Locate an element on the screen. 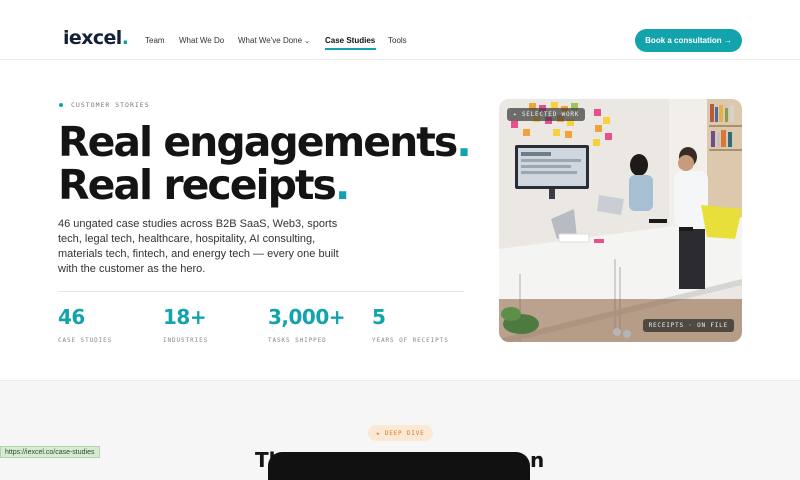 The width and height of the screenshot is (800, 480). stat-value: 3,000+ is located at coordinates (307, 317).